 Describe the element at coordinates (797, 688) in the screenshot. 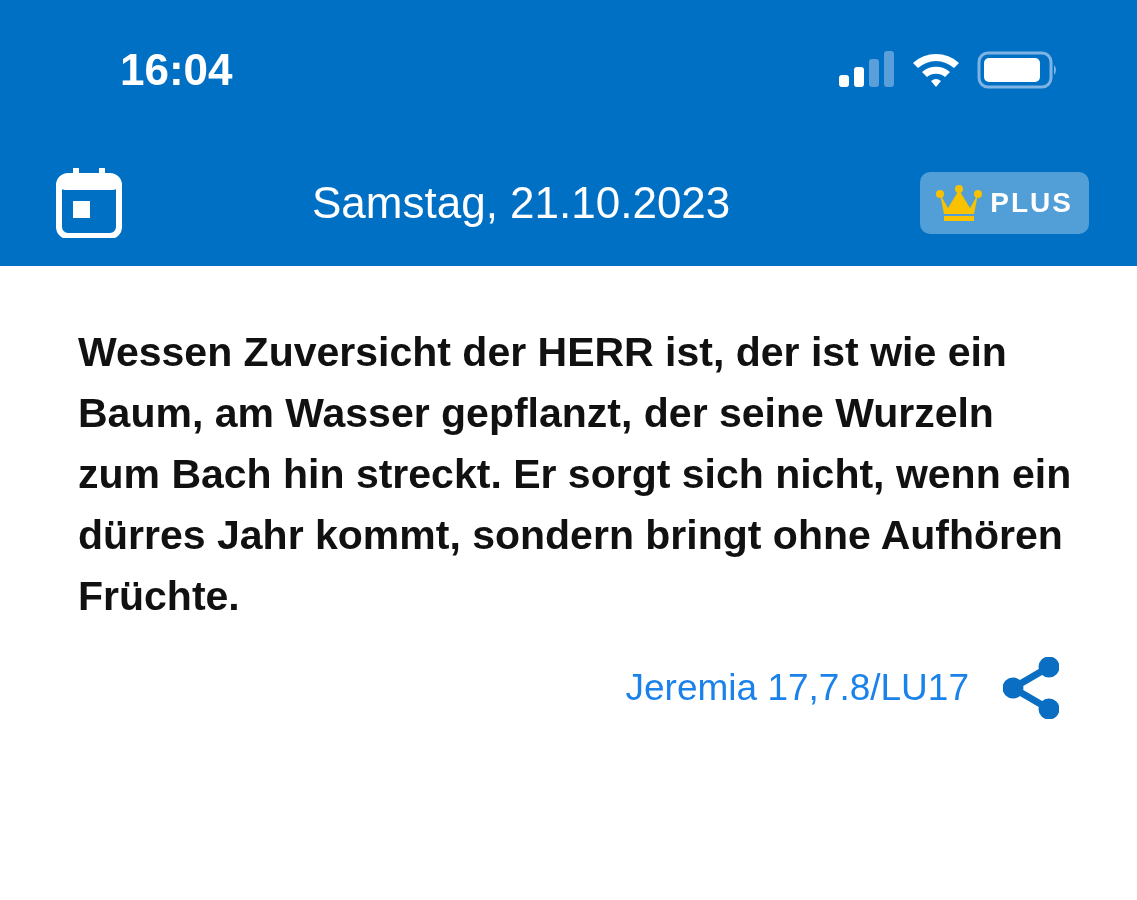

I see `reference-link: Jeremia 17,7.8/LU17` at that location.